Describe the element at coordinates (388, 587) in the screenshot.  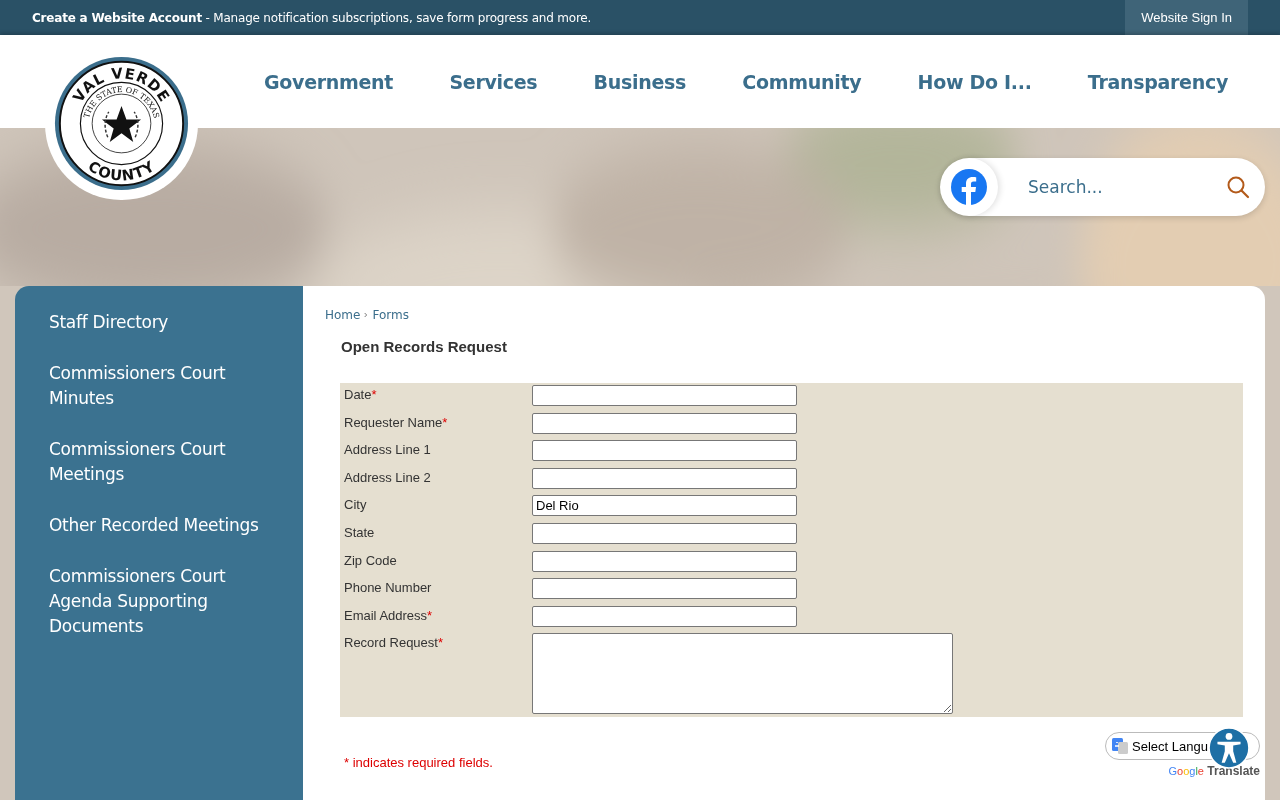
I see `field-label: Phone Number` at that location.